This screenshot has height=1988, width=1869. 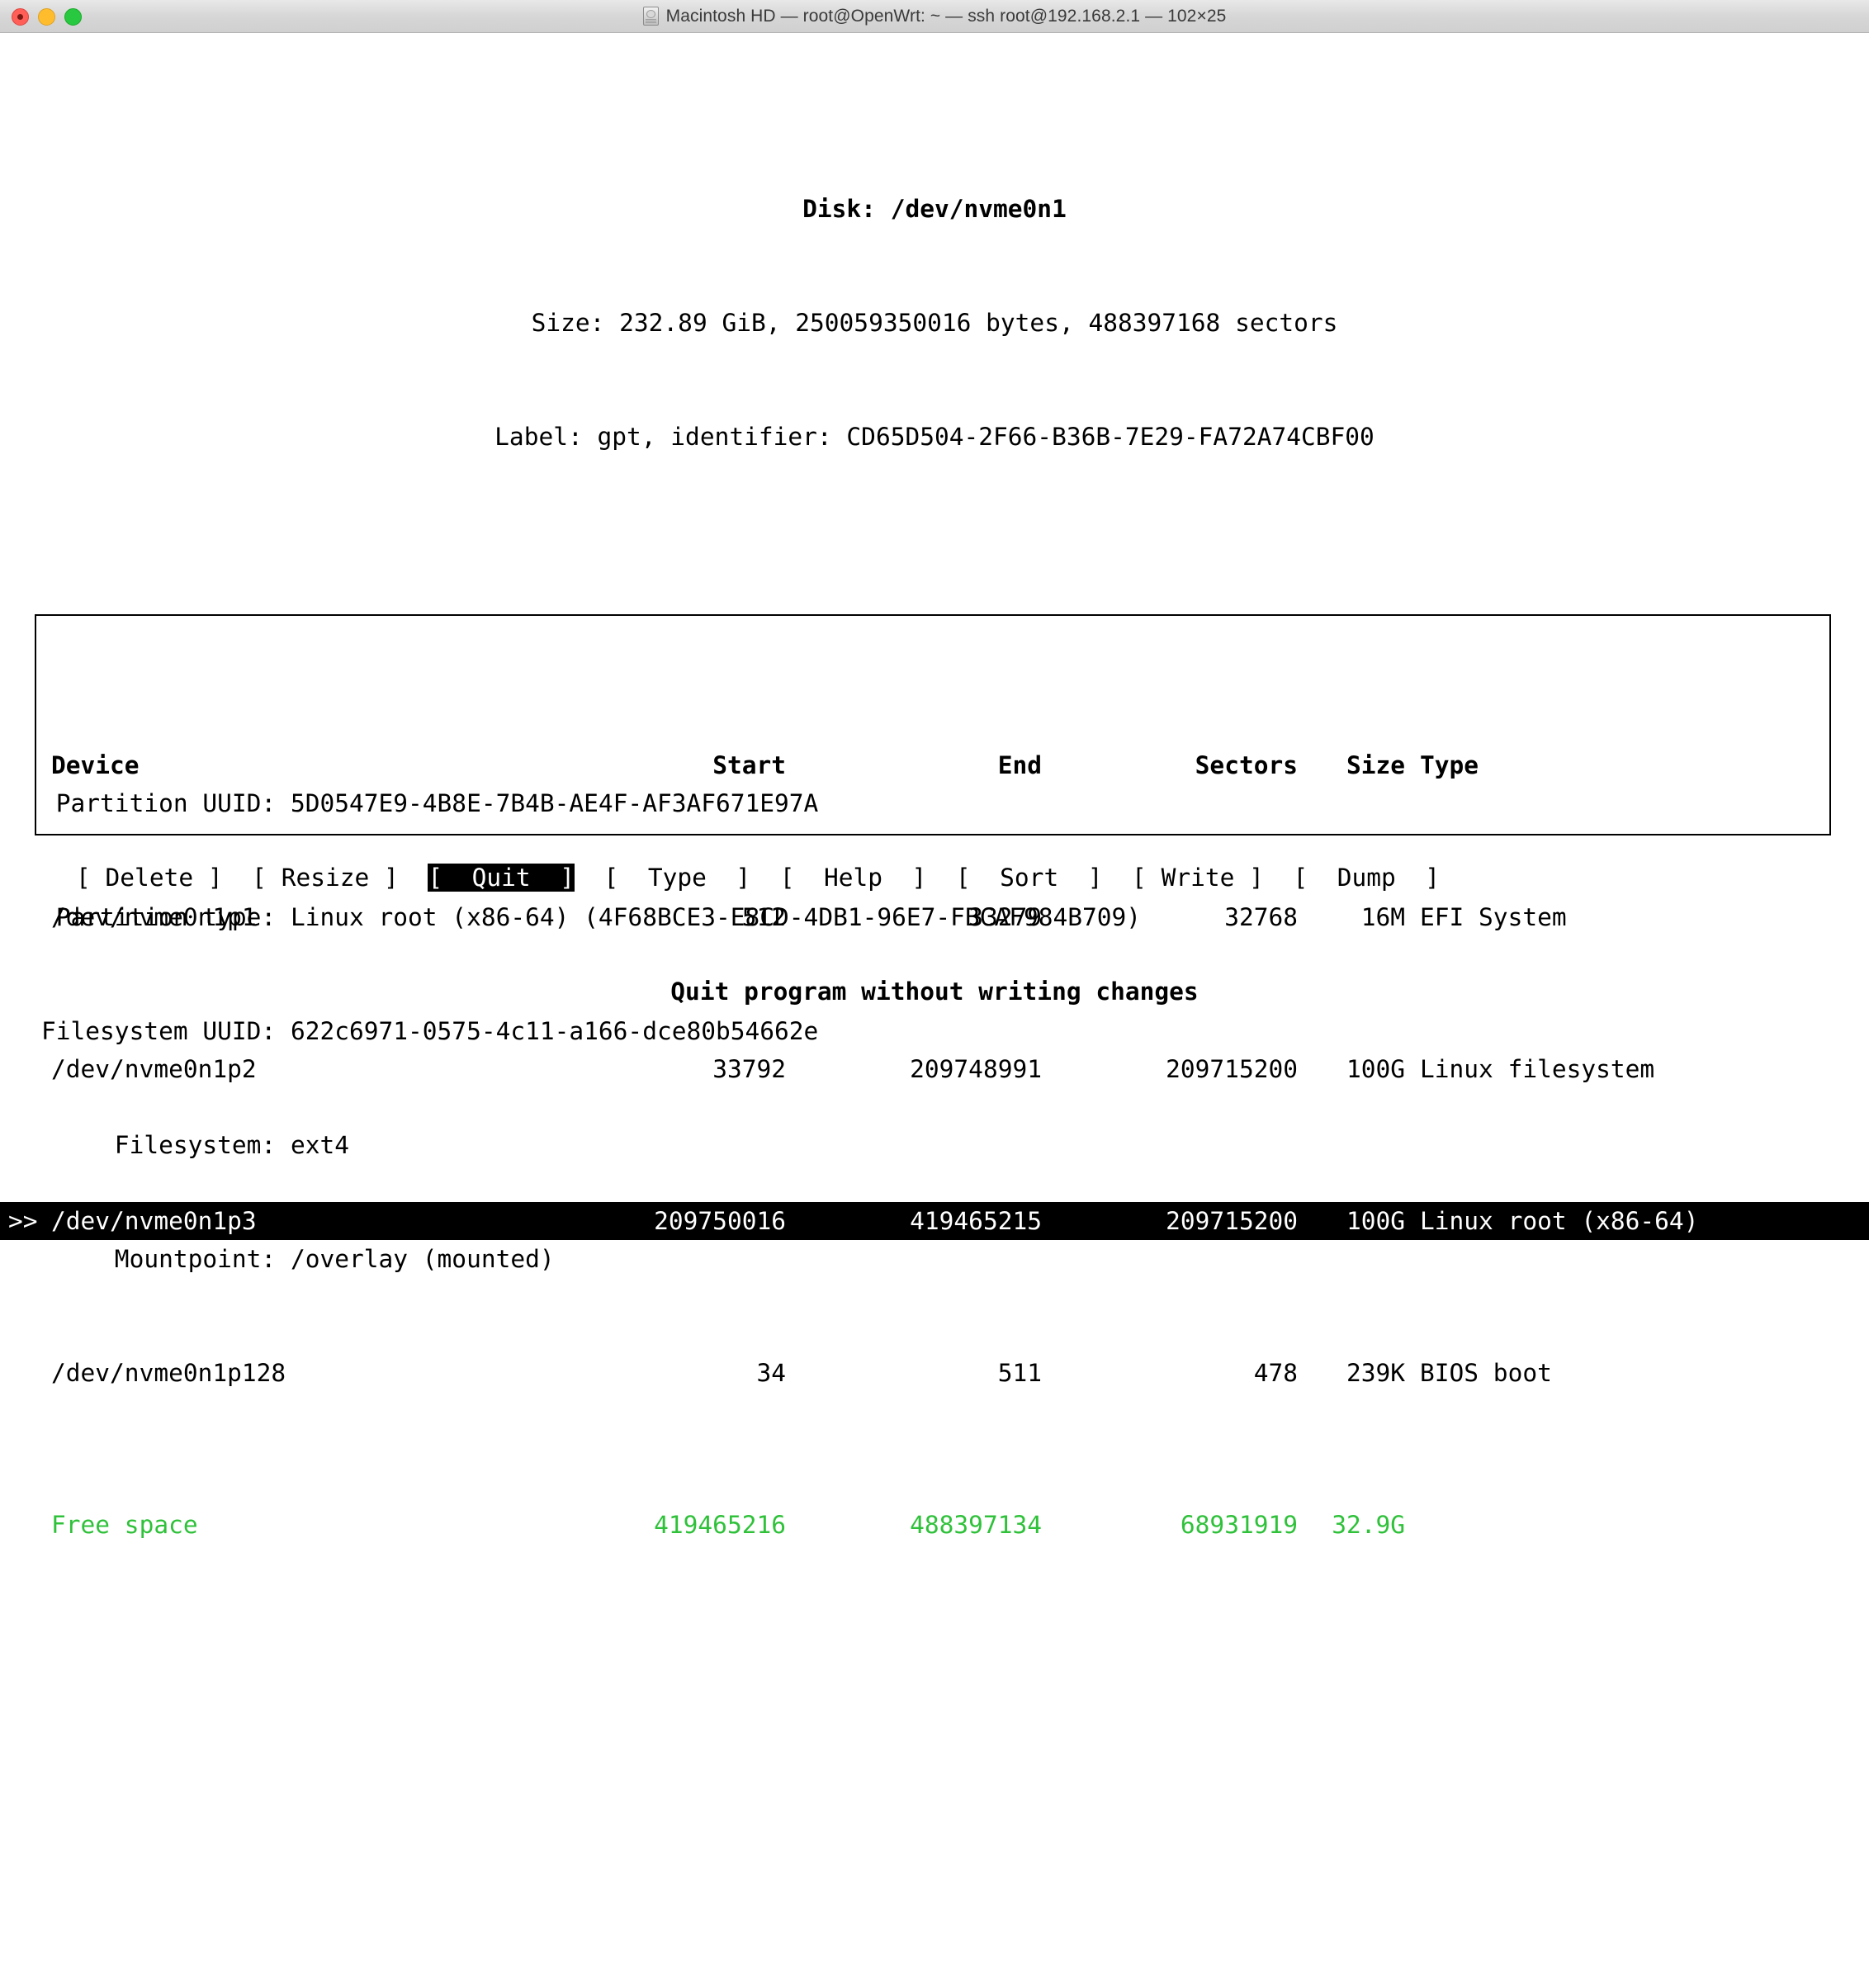 What do you see at coordinates (1275, 1373) in the screenshot?
I see `cell-sectors: 478` at bounding box center [1275, 1373].